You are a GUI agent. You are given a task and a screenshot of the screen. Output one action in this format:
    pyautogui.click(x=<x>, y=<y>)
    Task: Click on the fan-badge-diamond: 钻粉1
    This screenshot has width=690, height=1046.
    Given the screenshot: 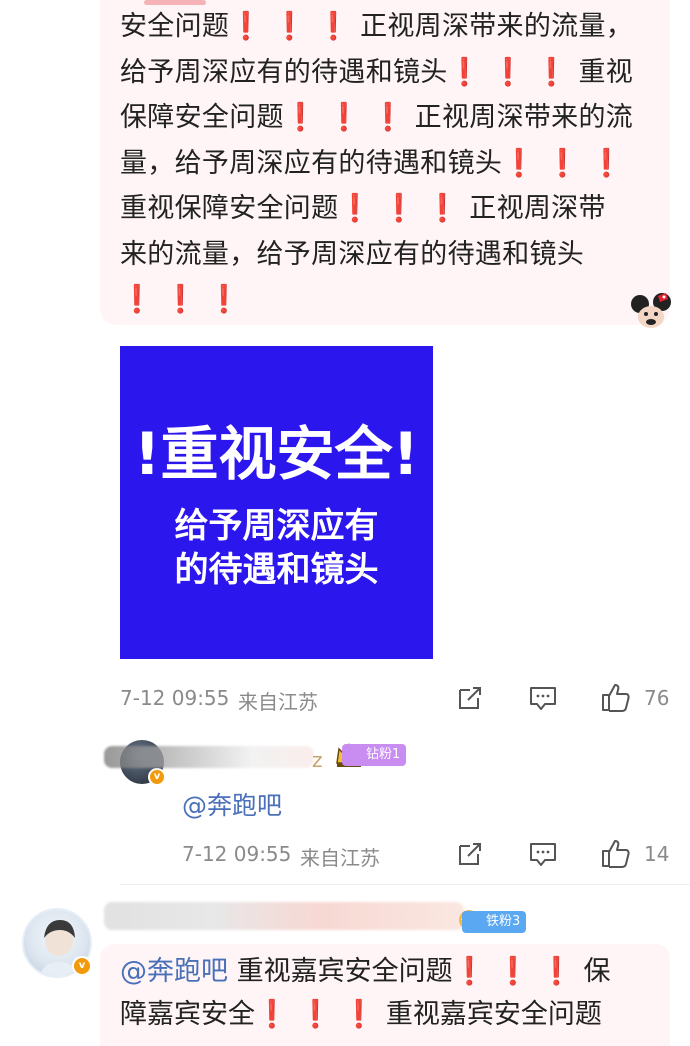 What is the action you would take?
    pyautogui.click(x=374, y=755)
    